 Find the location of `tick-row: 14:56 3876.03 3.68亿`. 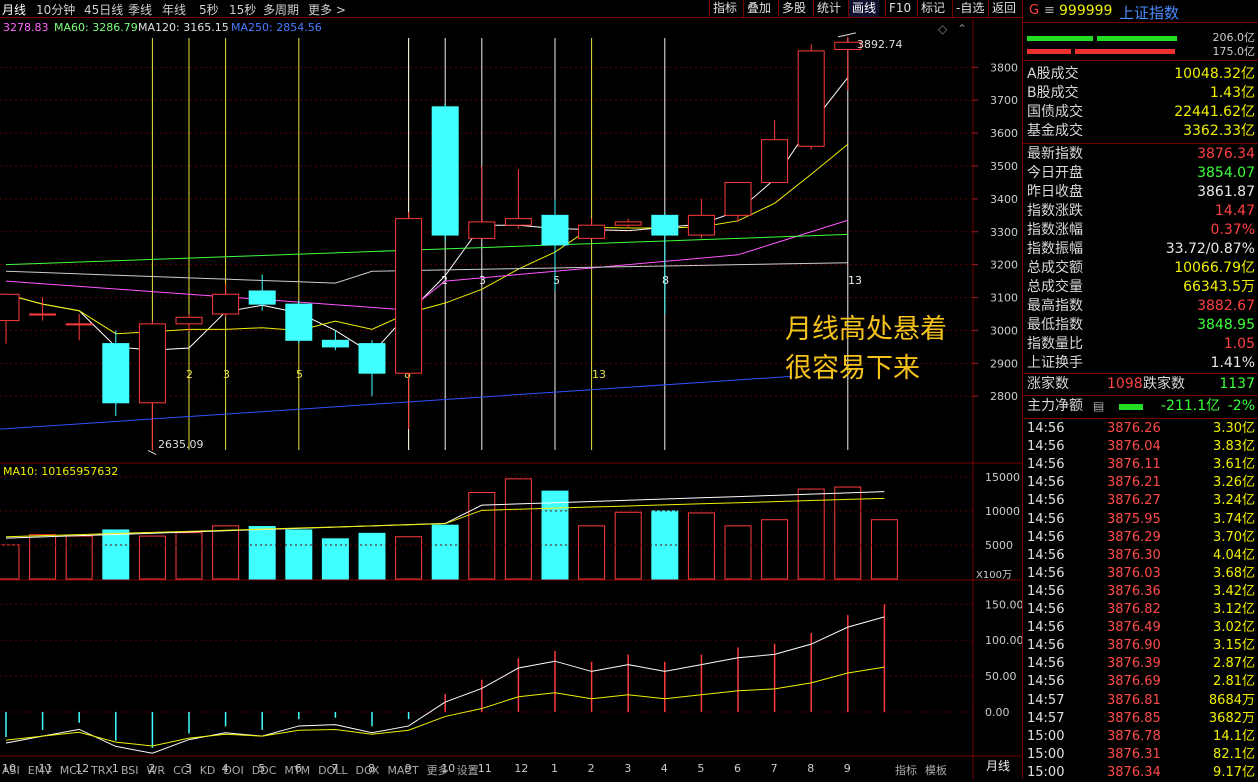

tick-row: 14:56 3876.03 3.68亿 is located at coordinates (1141, 574).